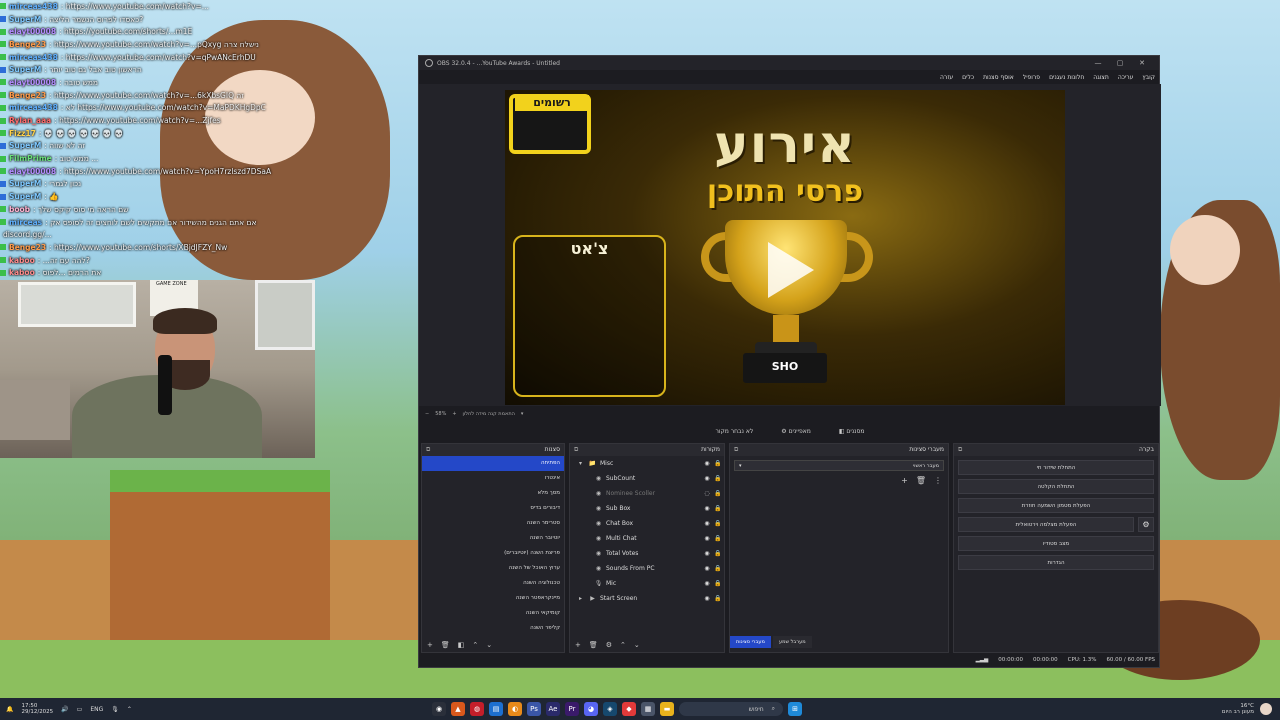  I want to click on chevron-up-icon: ⌃, so click(129, 709).